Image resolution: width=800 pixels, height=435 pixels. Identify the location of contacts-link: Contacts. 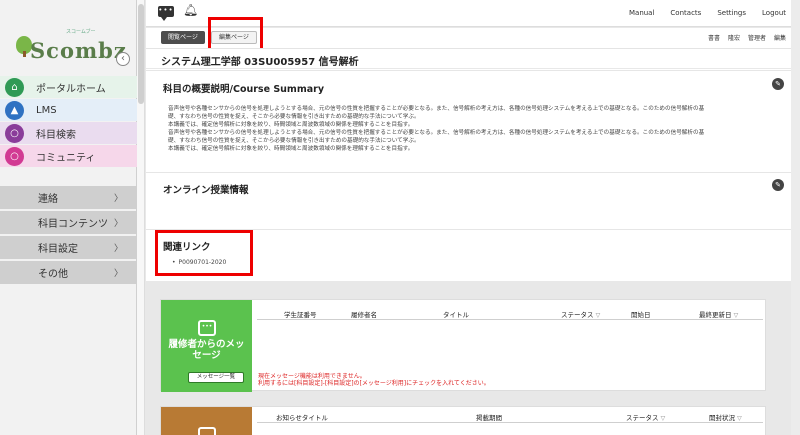
(685, 13).